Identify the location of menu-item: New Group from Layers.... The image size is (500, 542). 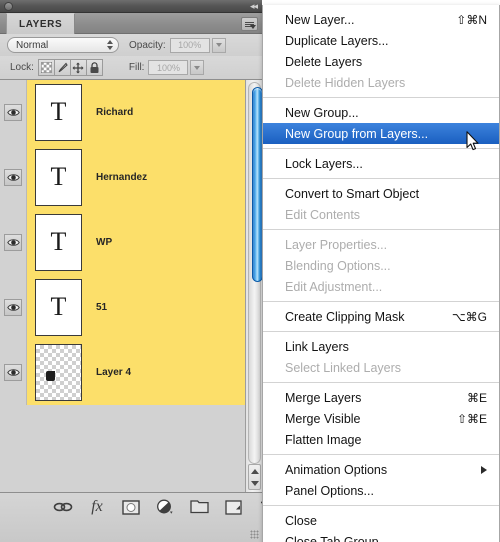
(381, 133).